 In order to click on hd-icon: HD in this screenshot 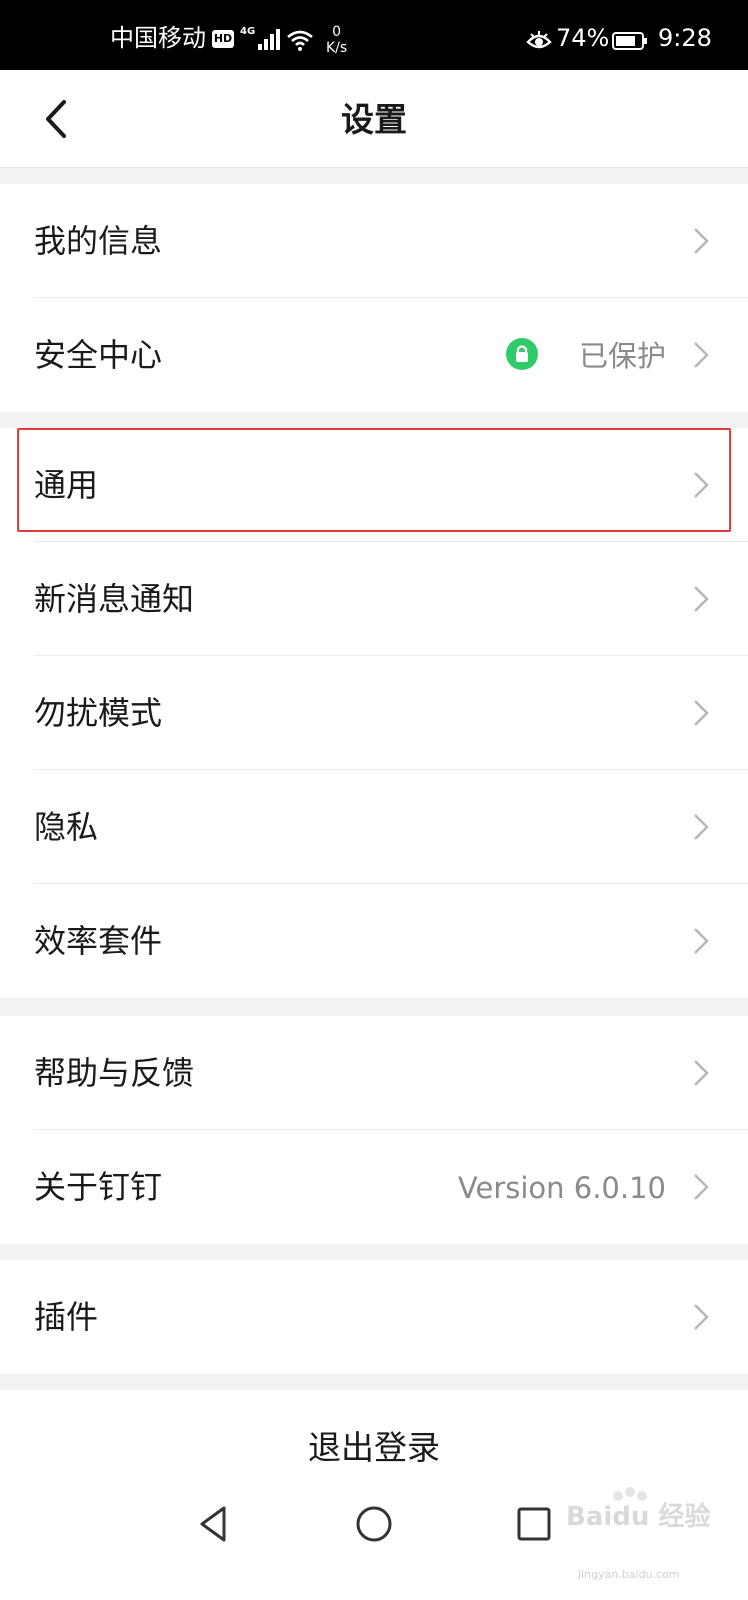, I will do `click(223, 39)`.